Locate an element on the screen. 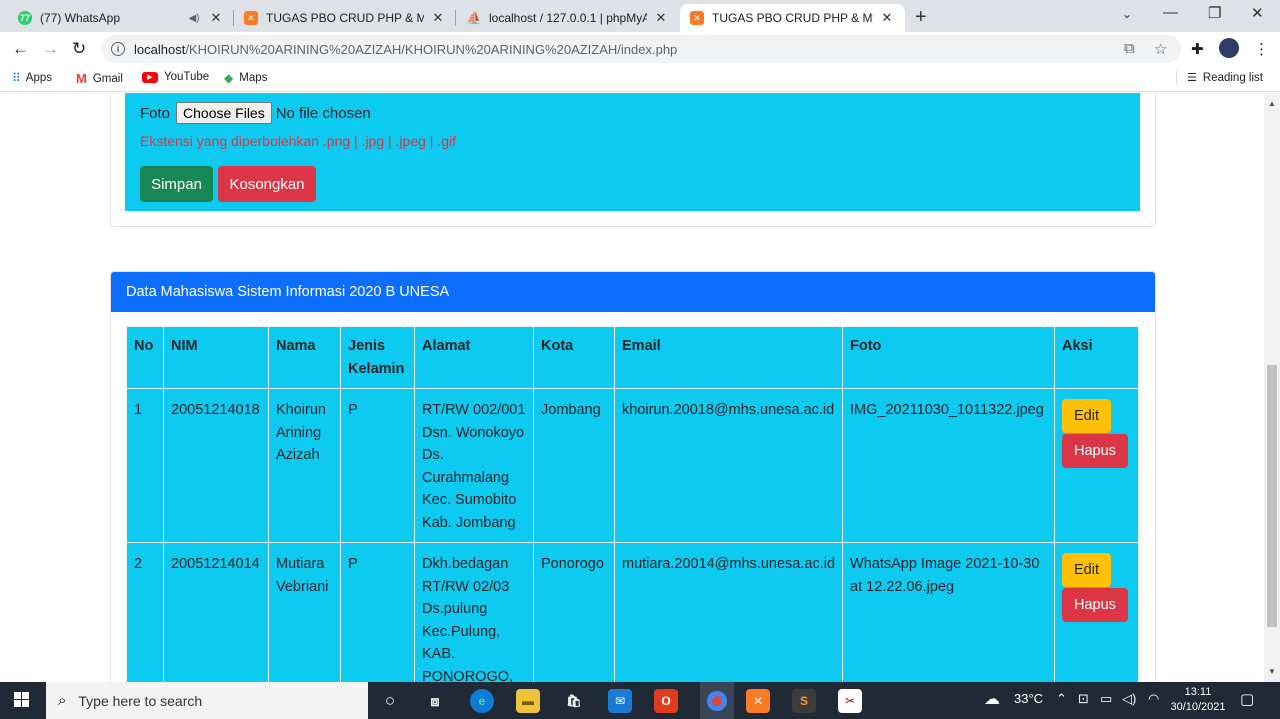 The height and width of the screenshot is (719, 1280). scroll-up-icon: ▲ is located at coordinates (1272, 103).